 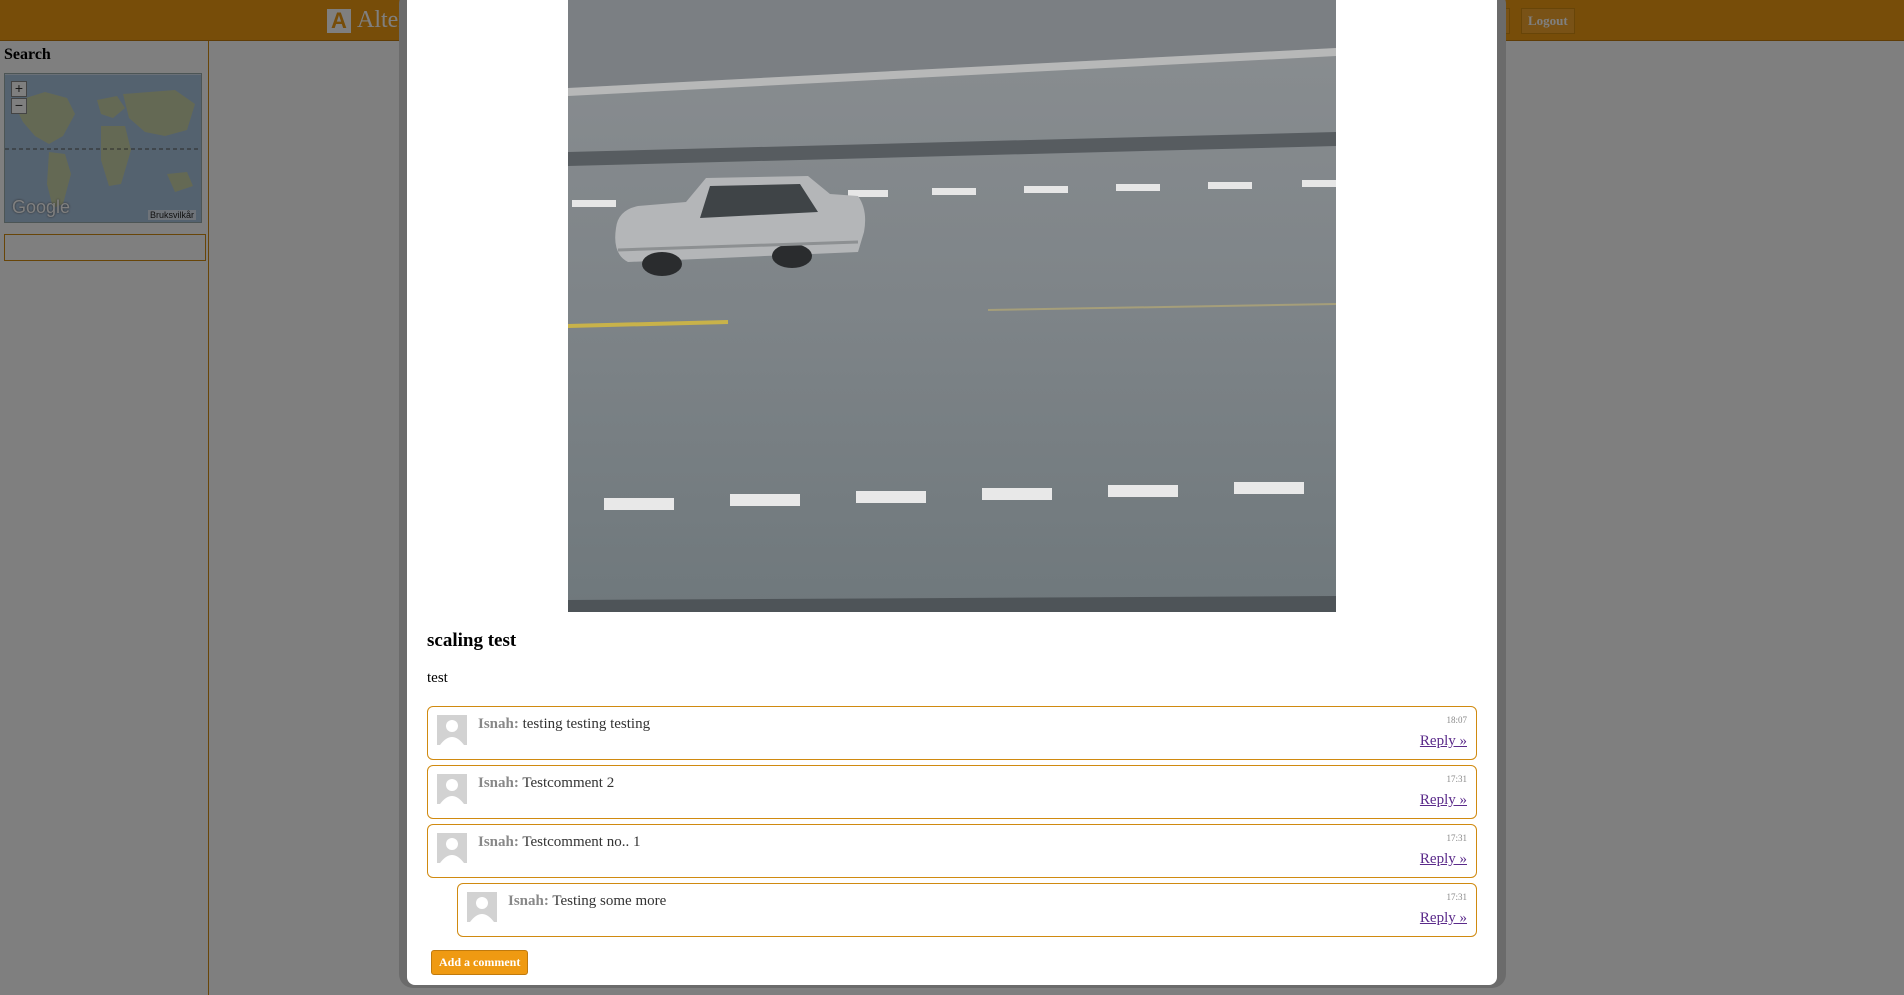 I want to click on add-comment-button: Add a comment, so click(x=480, y=962).